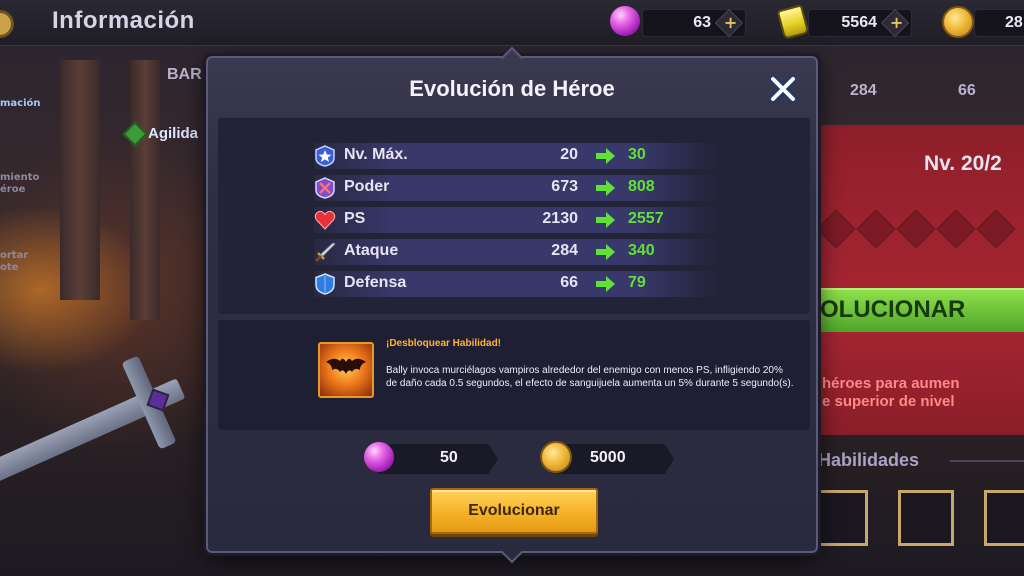 The width and height of the screenshot is (1024, 576). I want to click on evolve-button-label: Evolucionar, so click(514, 510).